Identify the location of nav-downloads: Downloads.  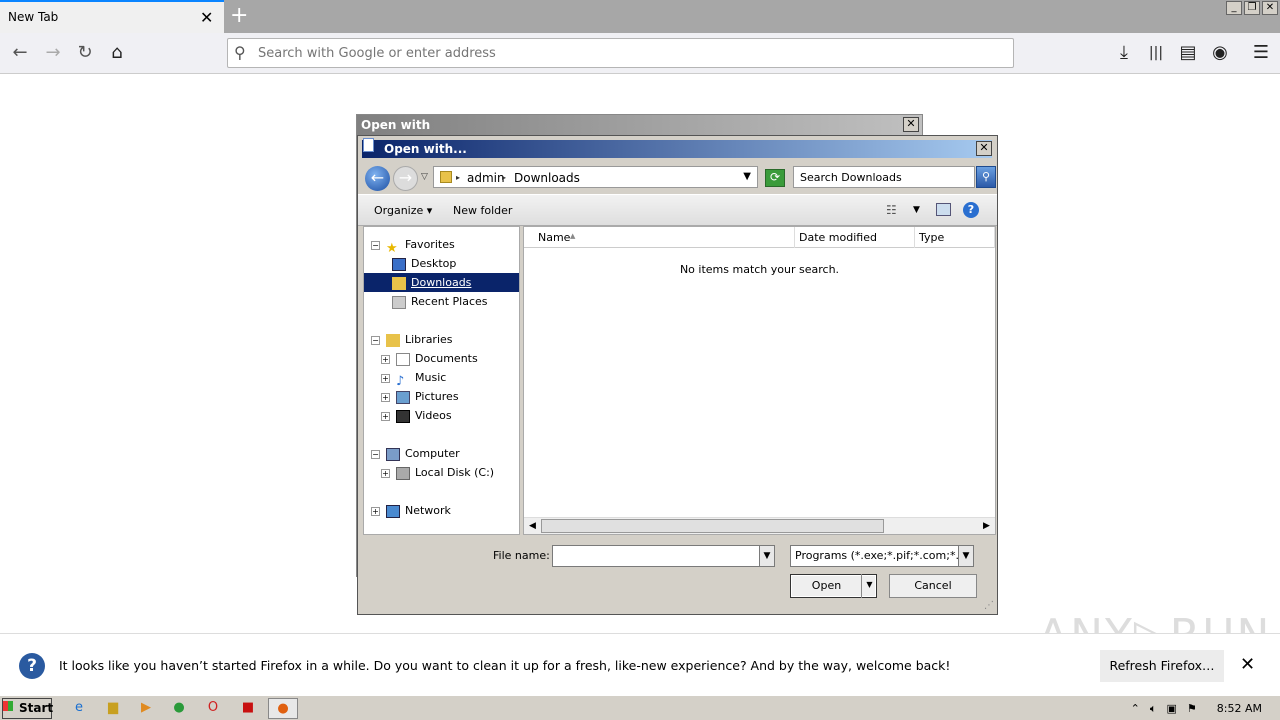
(441, 282).